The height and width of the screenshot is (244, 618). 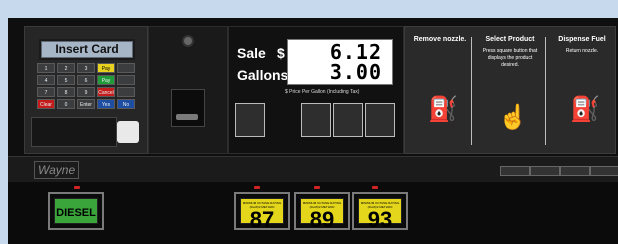 What do you see at coordinates (86, 80) in the screenshot?
I see `key-6: 6` at bounding box center [86, 80].